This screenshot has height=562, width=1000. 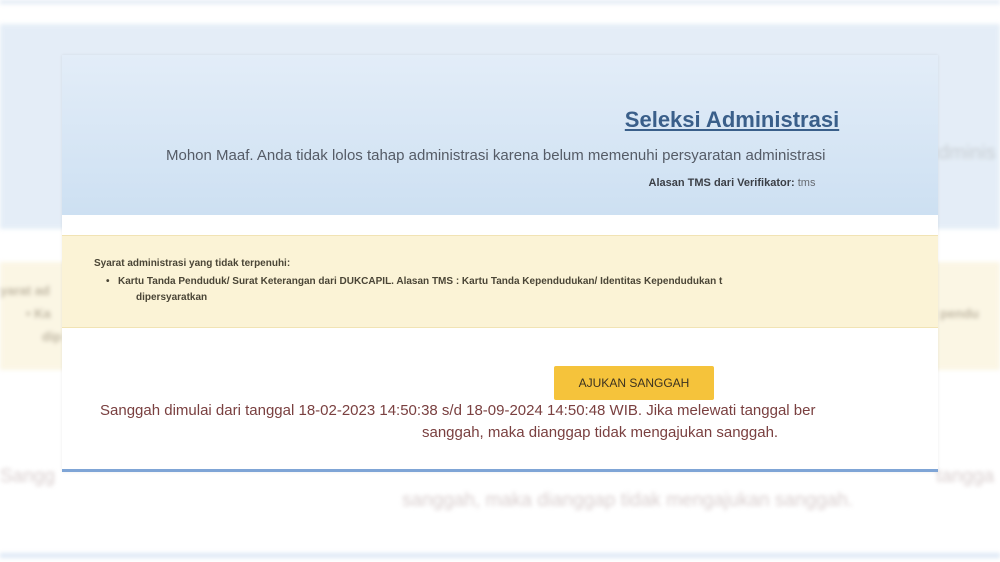 What do you see at coordinates (500, 2) in the screenshot?
I see `bg-top-line` at bounding box center [500, 2].